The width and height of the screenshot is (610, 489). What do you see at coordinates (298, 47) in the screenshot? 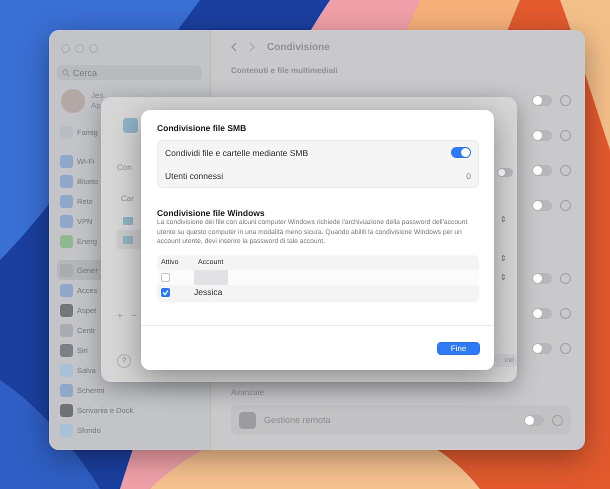
I see `pane-title: Condivisione` at bounding box center [298, 47].